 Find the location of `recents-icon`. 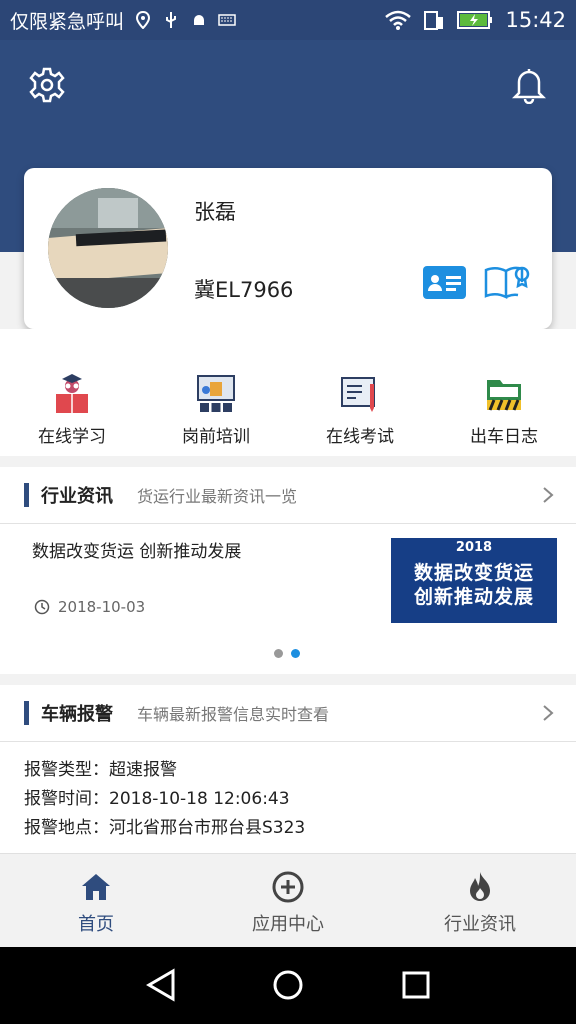

recents-icon is located at coordinates (416, 985).